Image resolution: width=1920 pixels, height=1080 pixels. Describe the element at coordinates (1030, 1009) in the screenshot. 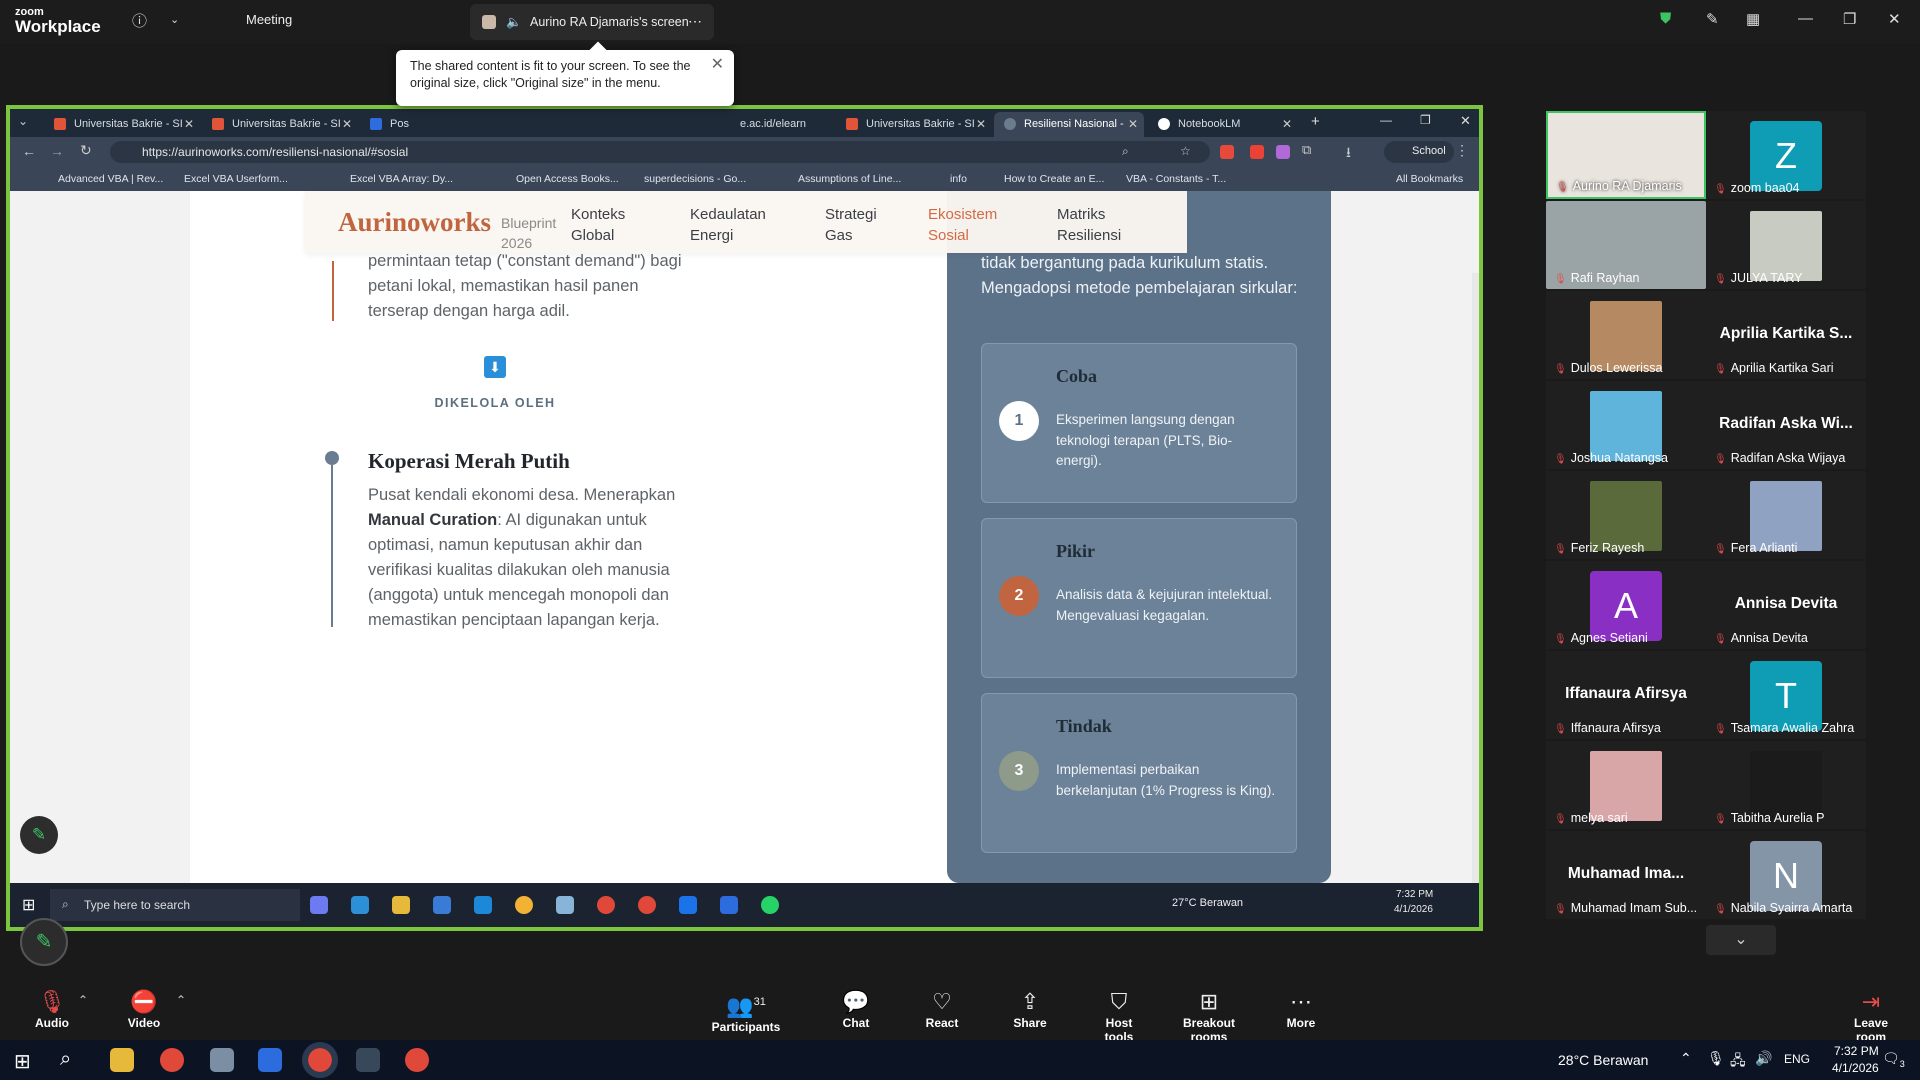

I see `share-button: ⇪ Share` at that location.